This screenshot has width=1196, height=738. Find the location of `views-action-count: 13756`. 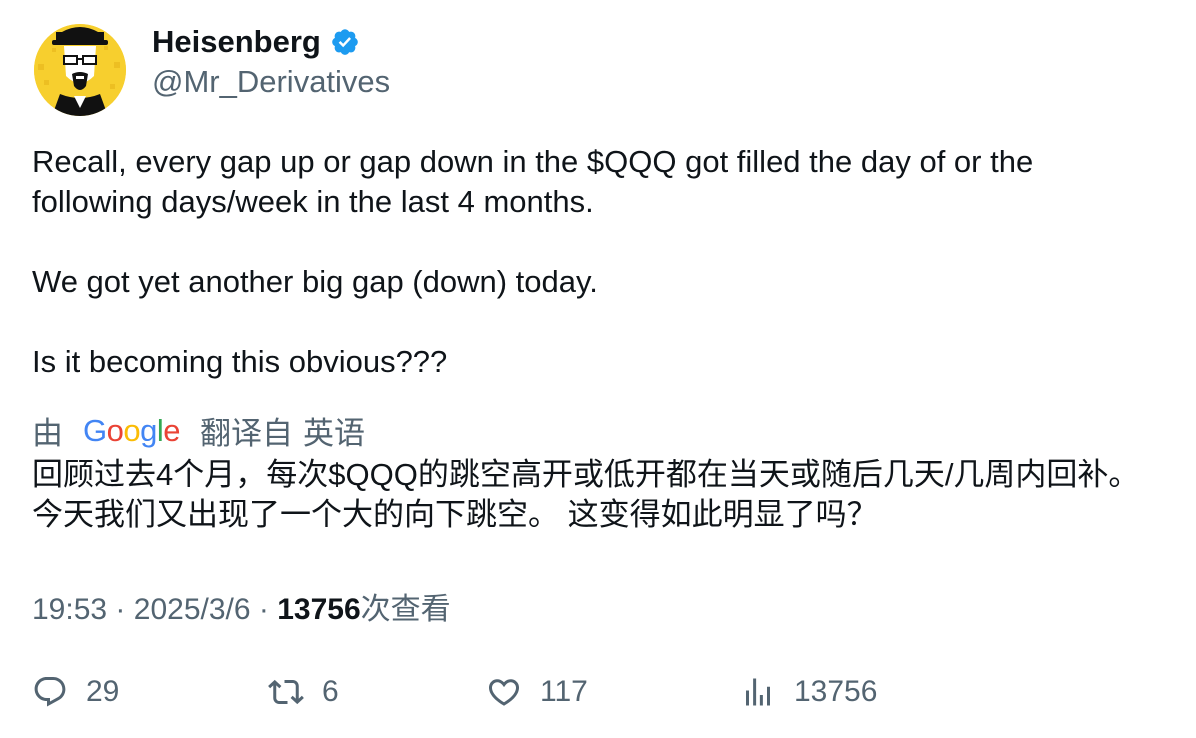

views-action-count: 13756 is located at coordinates (836, 691).